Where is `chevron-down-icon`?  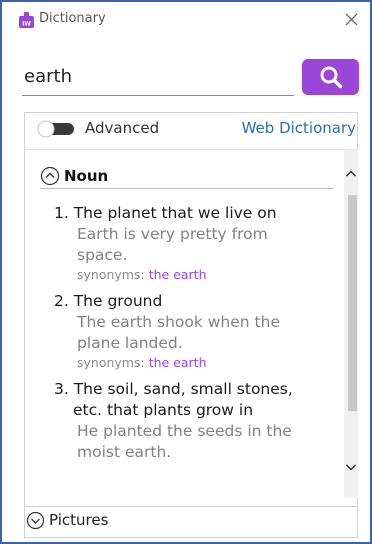
chevron-down-icon is located at coordinates (351, 467).